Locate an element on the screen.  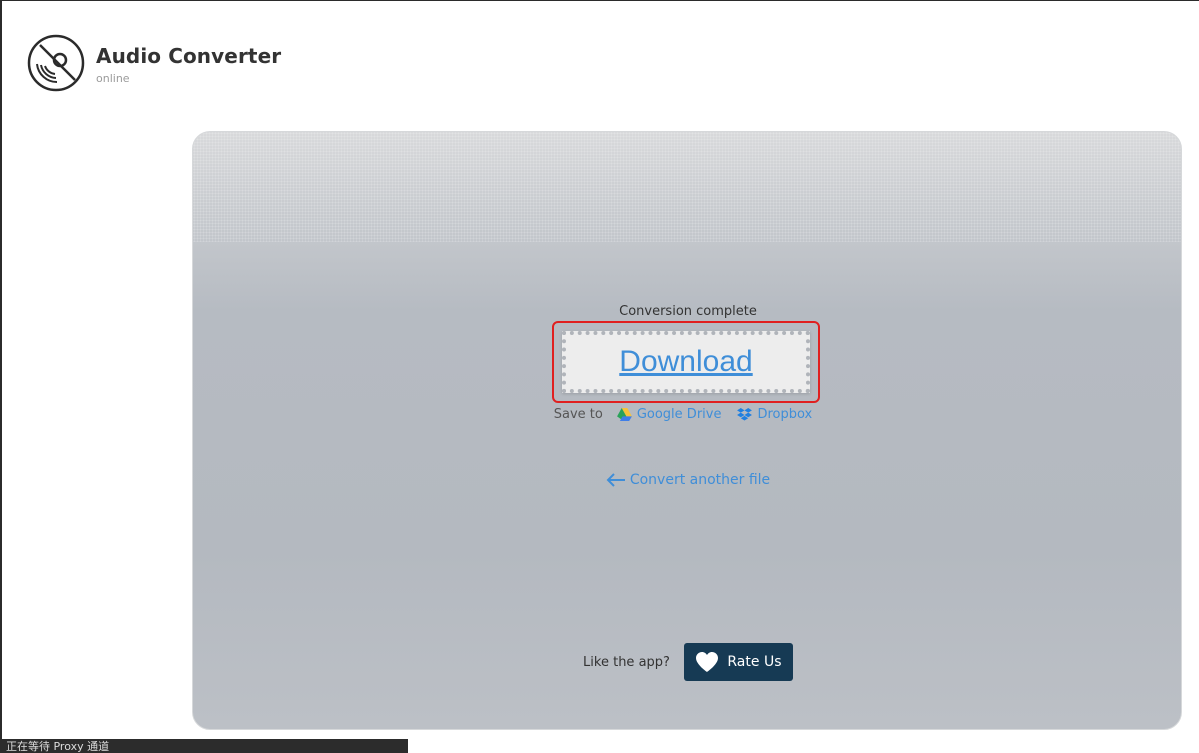
rate-prompt: Like the app? is located at coordinates (626, 662).